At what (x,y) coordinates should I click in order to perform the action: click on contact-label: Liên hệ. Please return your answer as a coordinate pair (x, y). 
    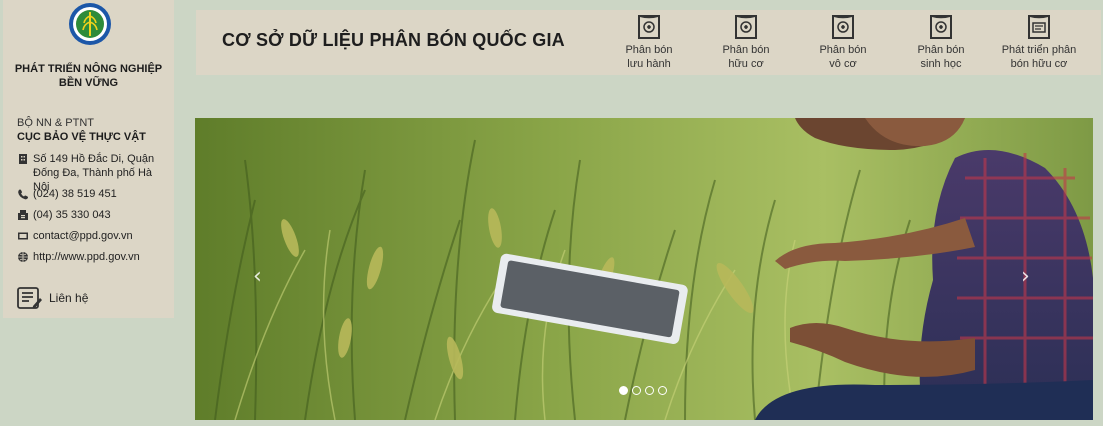
    Looking at the image, I should click on (69, 298).